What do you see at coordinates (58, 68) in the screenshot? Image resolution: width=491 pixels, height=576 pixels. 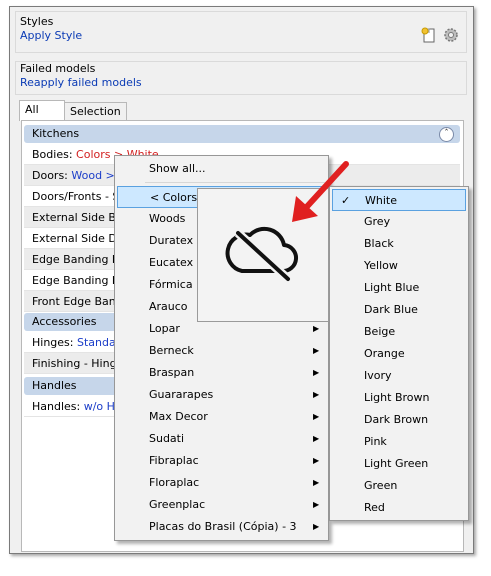 I see `failed-models-title: Failed models` at bounding box center [58, 68].